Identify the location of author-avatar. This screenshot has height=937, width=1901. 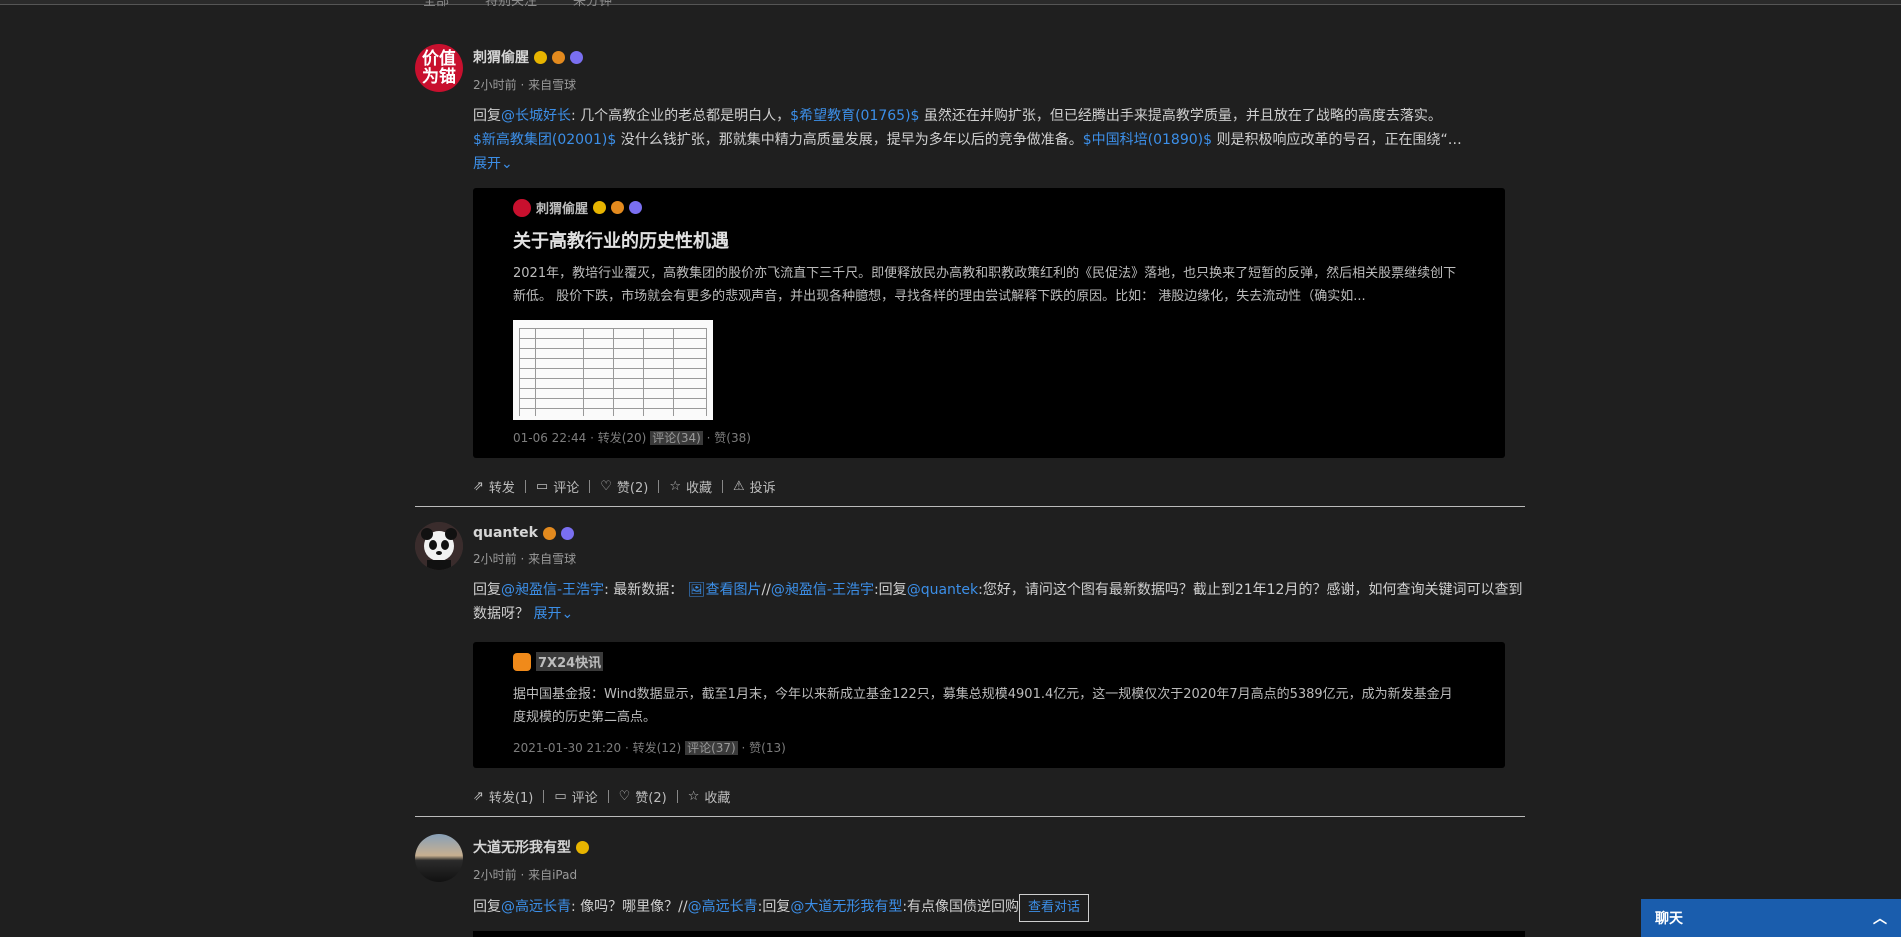
(522, 207).